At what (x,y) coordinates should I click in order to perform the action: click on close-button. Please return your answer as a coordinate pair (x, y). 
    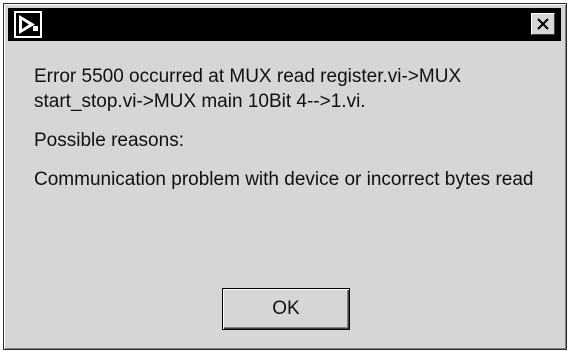
    Looking at the image, I should click on (543, 24).